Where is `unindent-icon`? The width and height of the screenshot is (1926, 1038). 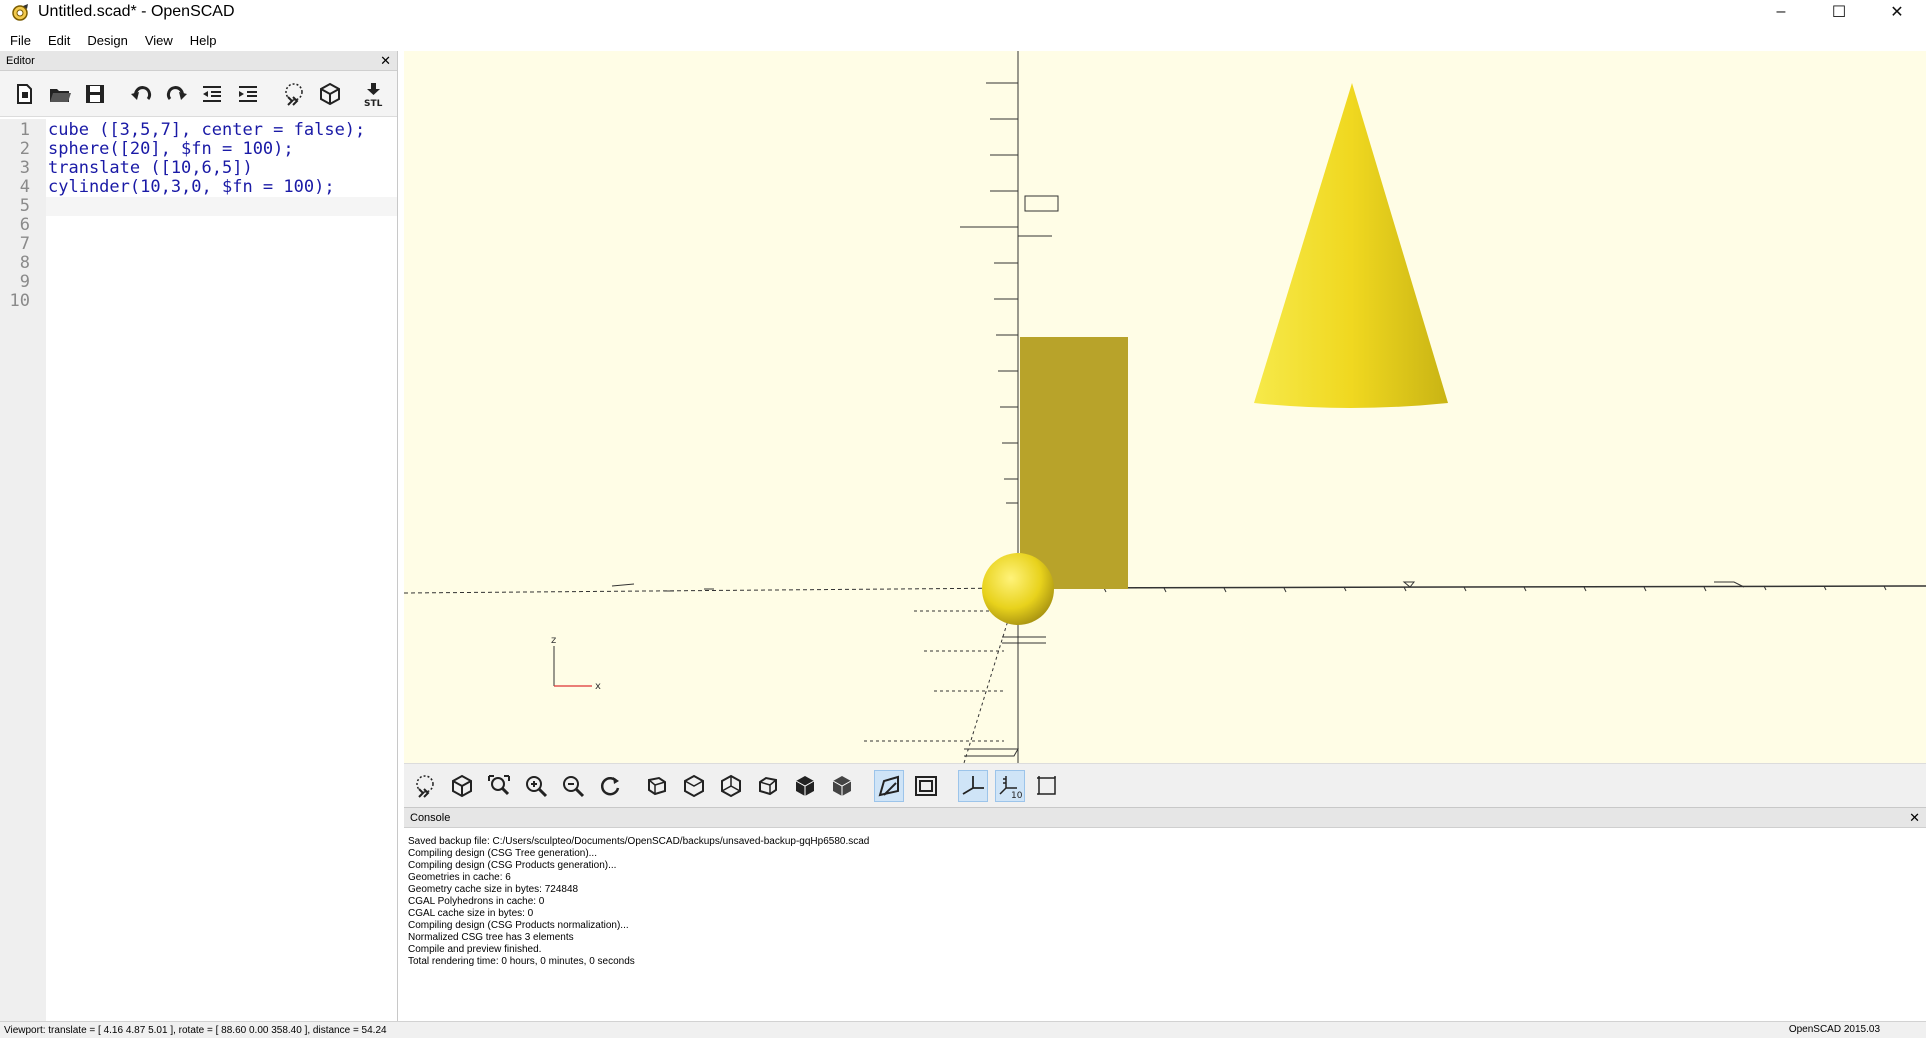 unindent-icon is located at coordinates (212, 93).